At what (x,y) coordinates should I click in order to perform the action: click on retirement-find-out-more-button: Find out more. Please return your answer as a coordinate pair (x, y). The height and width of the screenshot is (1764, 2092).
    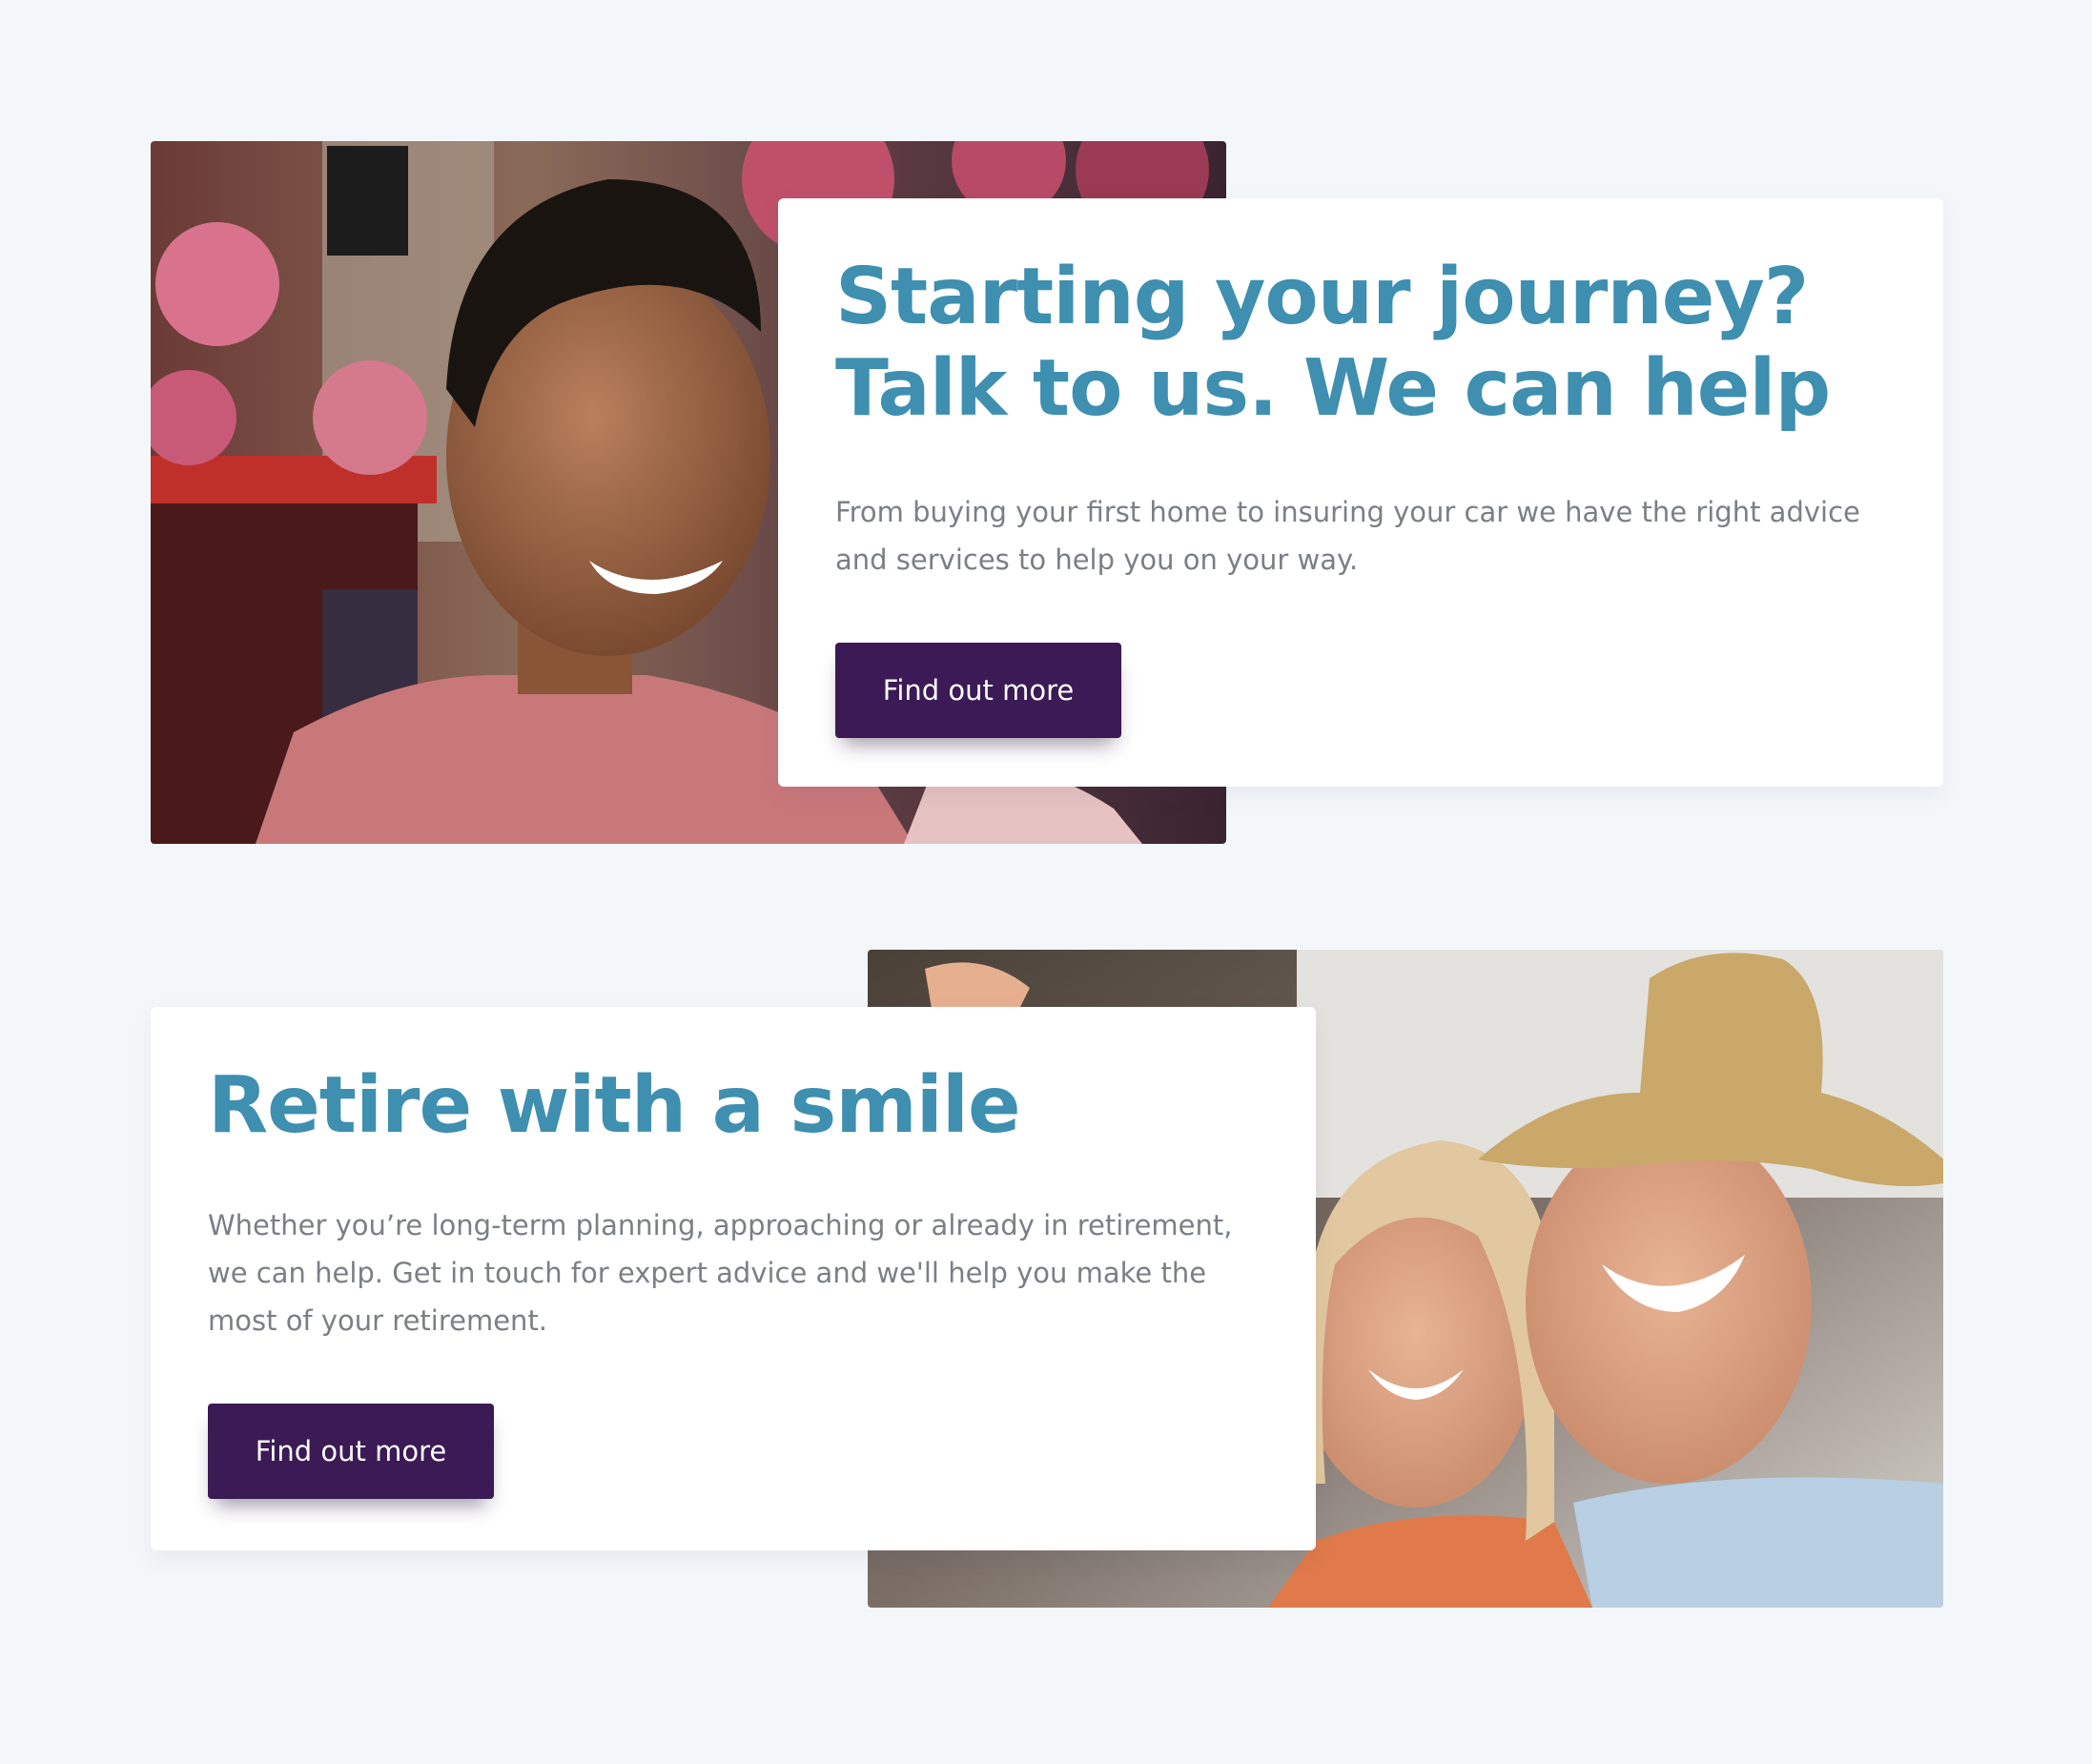
    Looking at the image, I should click on (351, 1452).